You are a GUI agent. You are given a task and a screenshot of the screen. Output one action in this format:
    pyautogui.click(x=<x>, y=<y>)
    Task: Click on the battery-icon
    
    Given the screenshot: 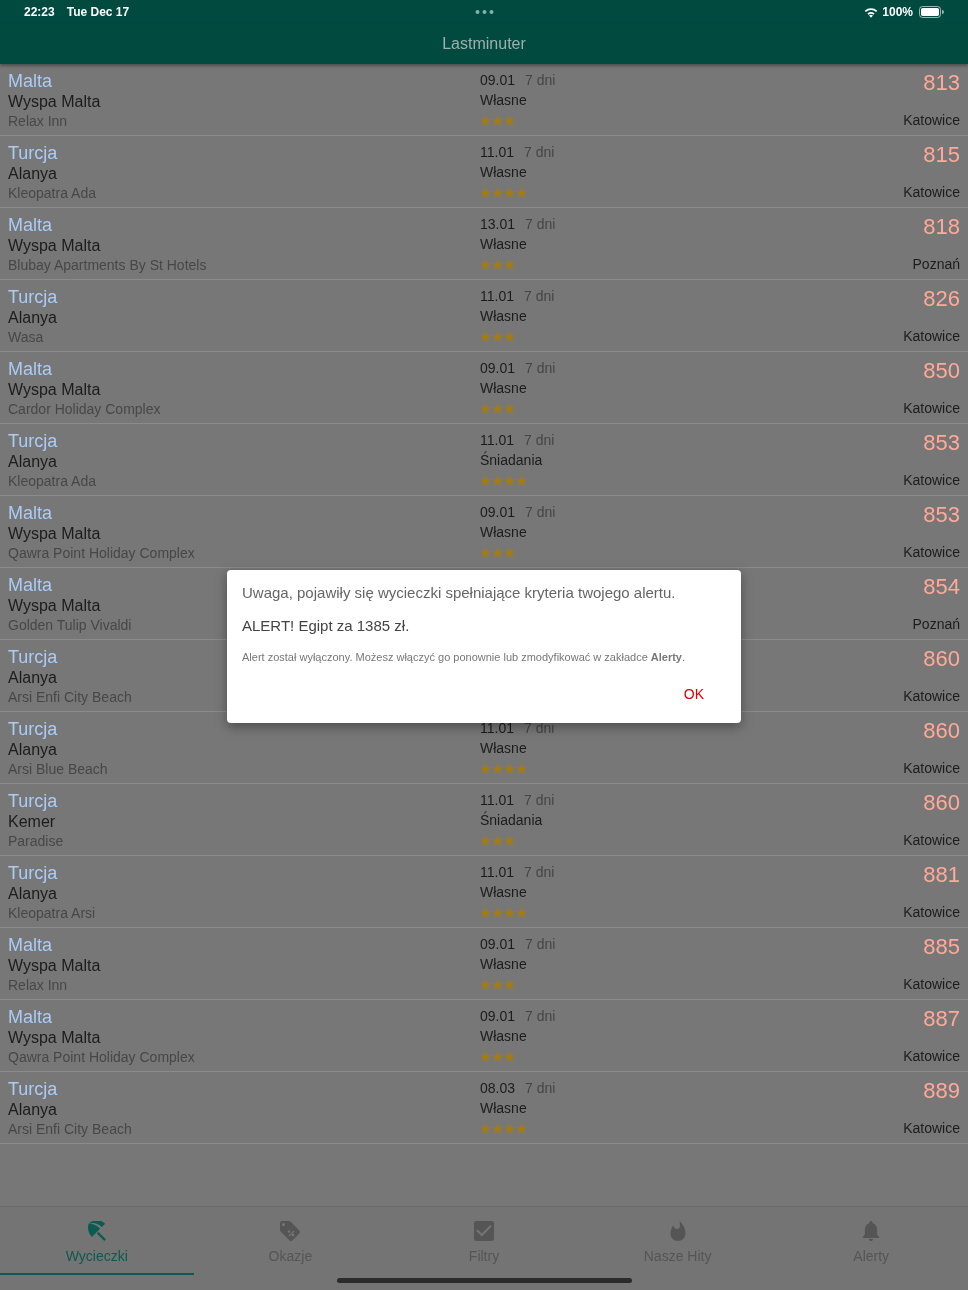 What is the action you would take?
    pyautogui.click(x=931, y=12)
    